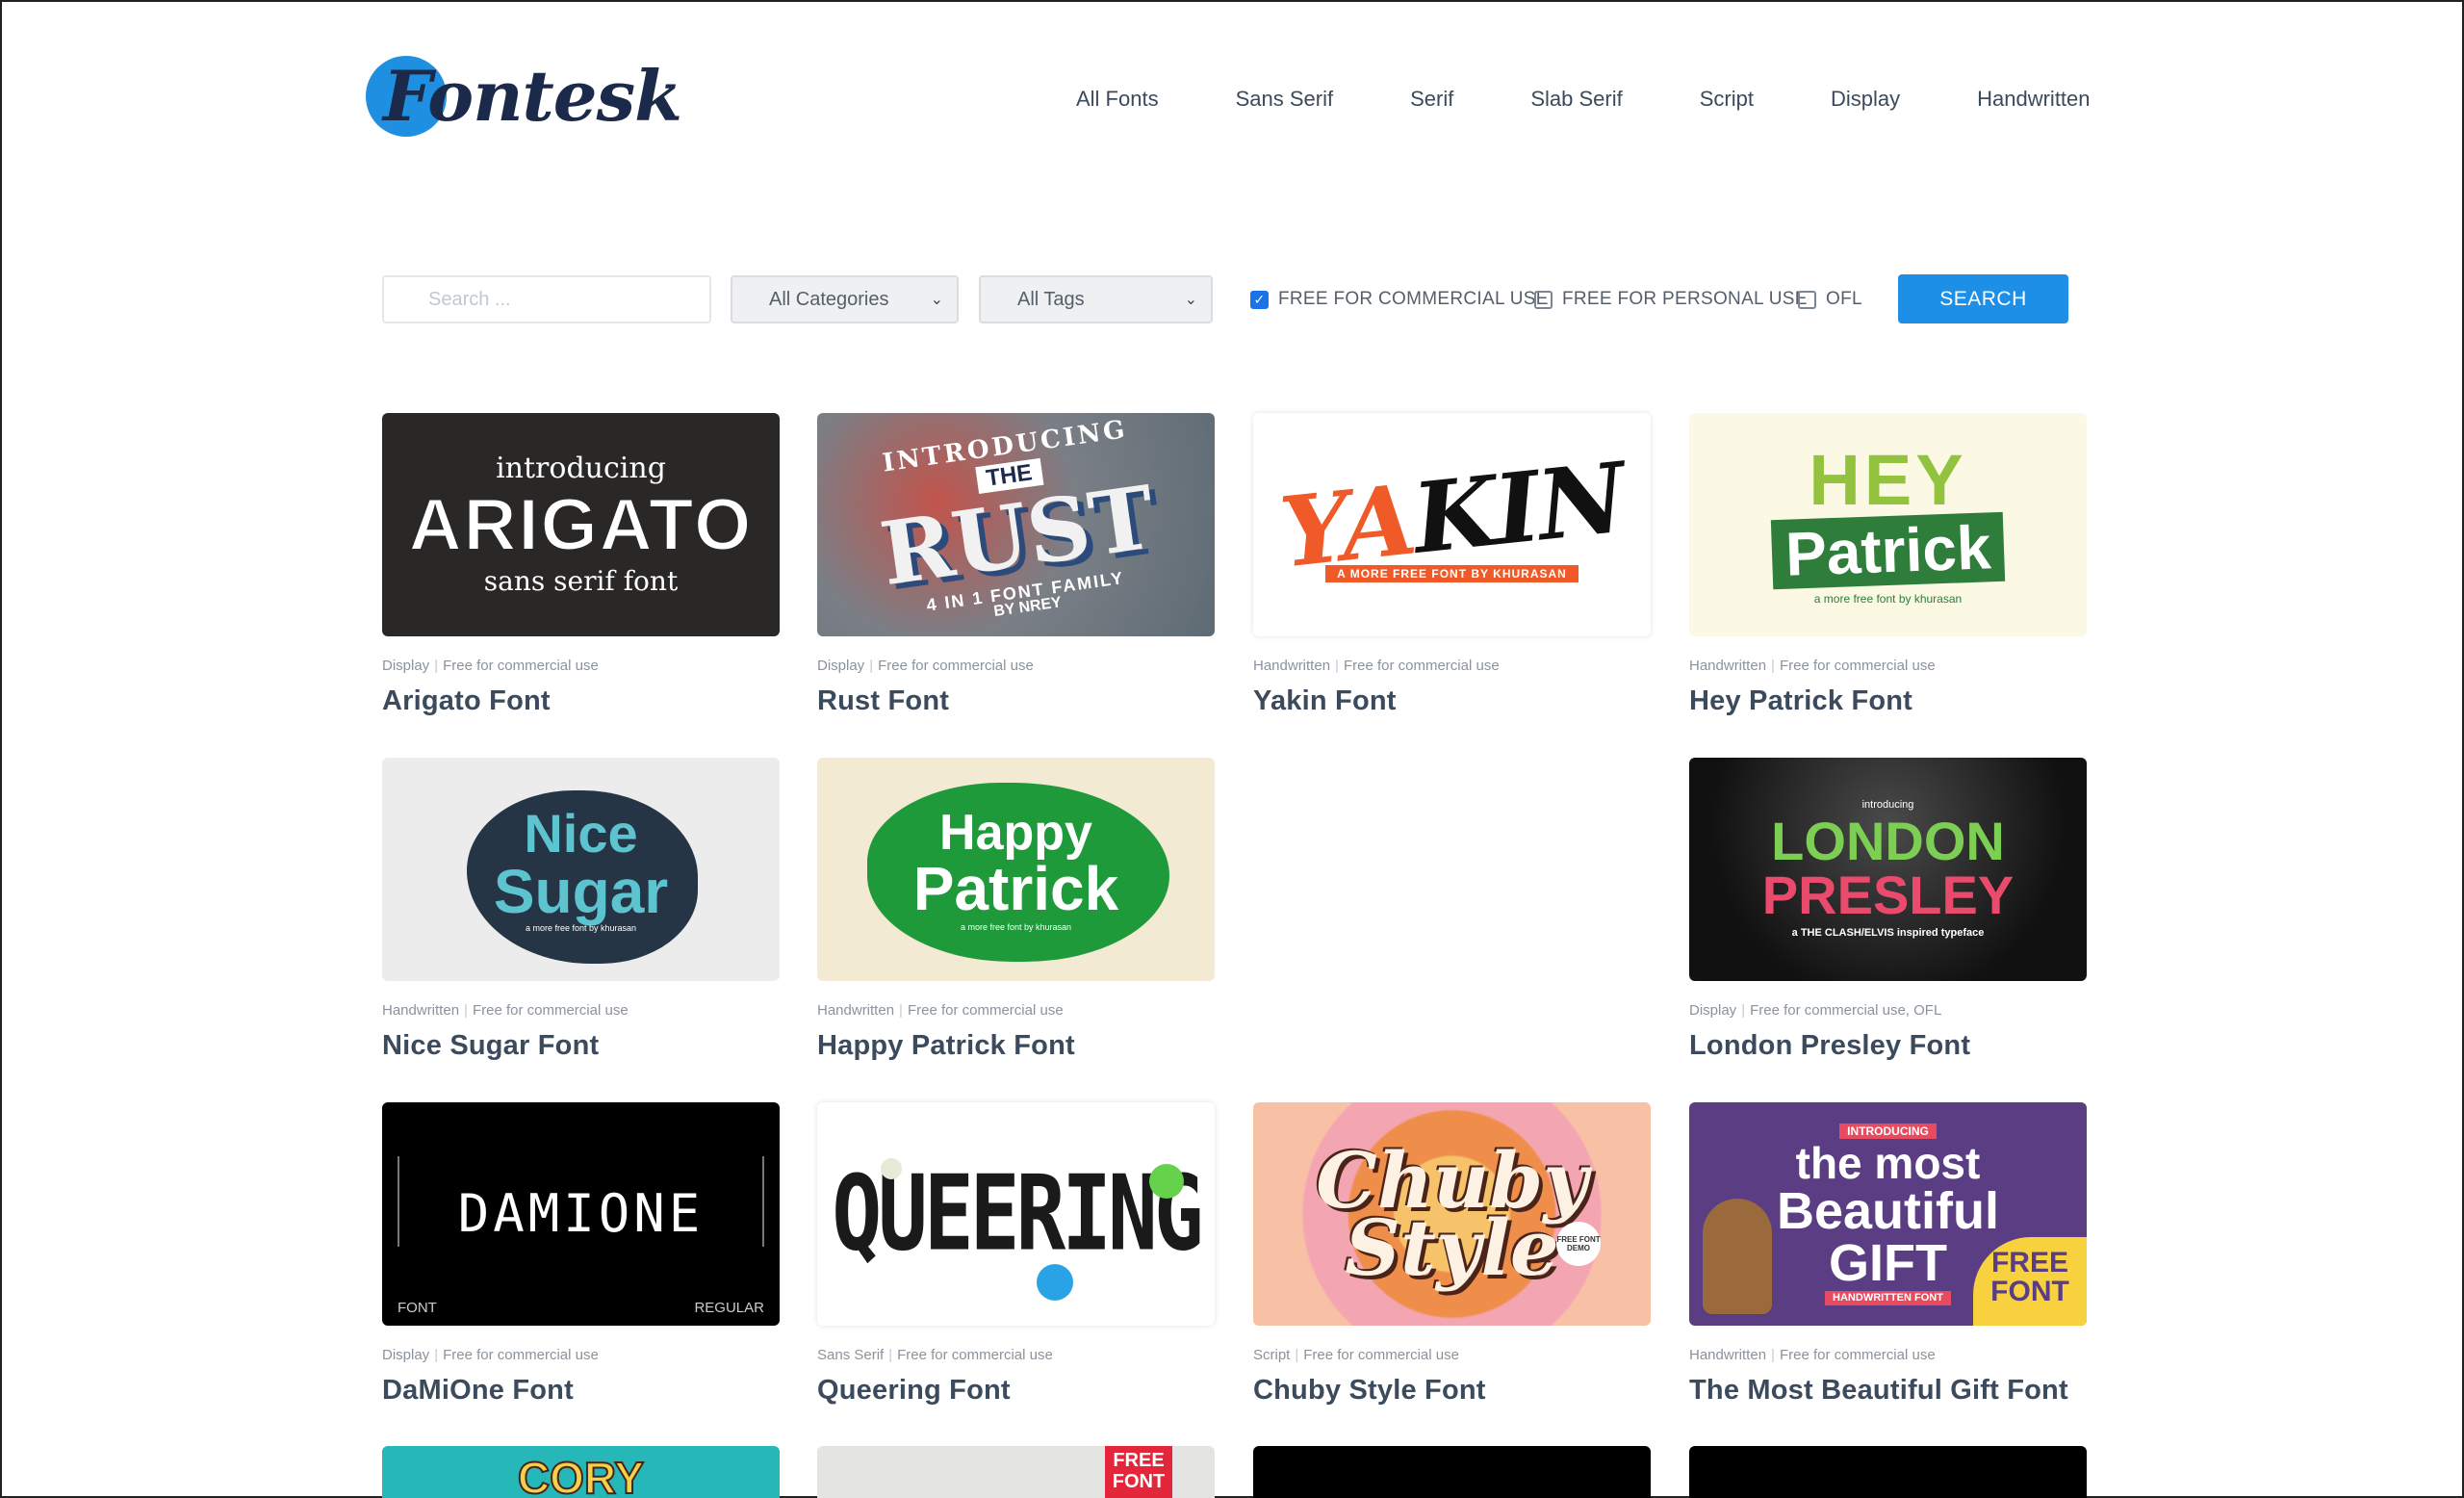 The height and width of the screenshot is (1498, 2464). Describe the element at coordinates (1015, 833) in the screenshot. I see `thumb-text: Happy` at that location.